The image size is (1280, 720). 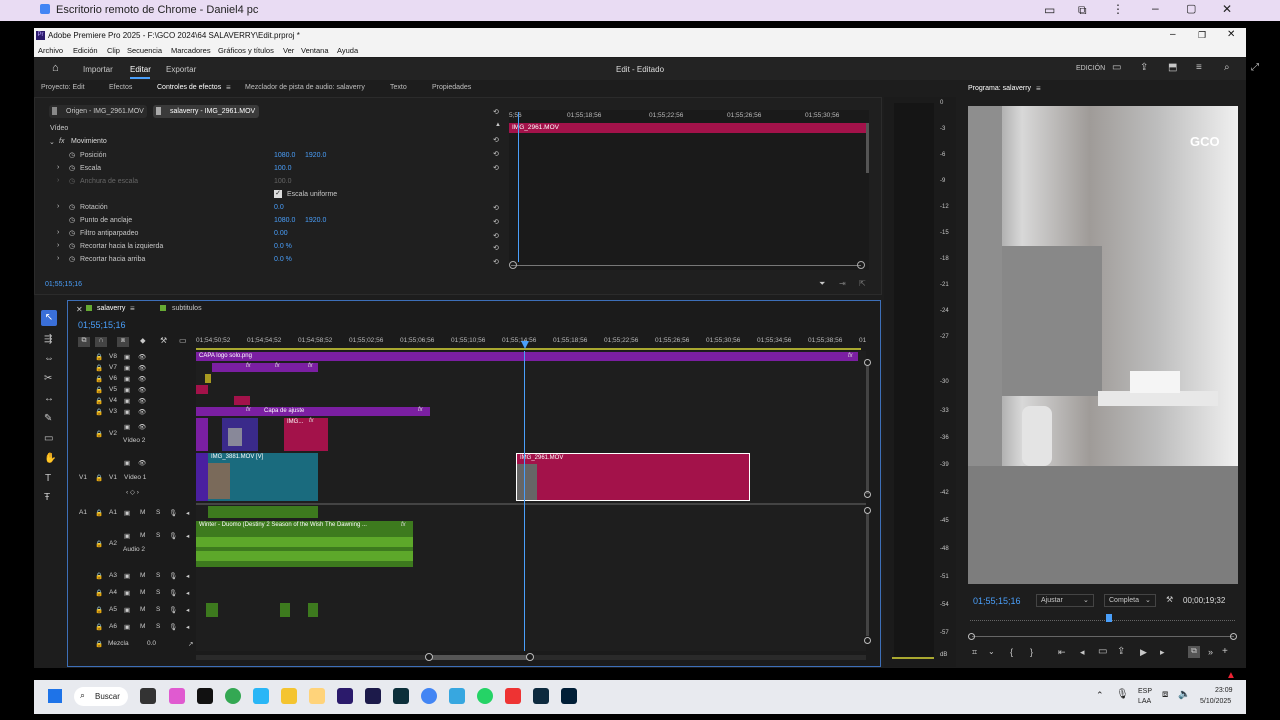 I want to click on v-scrollbar, so click(x=867, y=430).